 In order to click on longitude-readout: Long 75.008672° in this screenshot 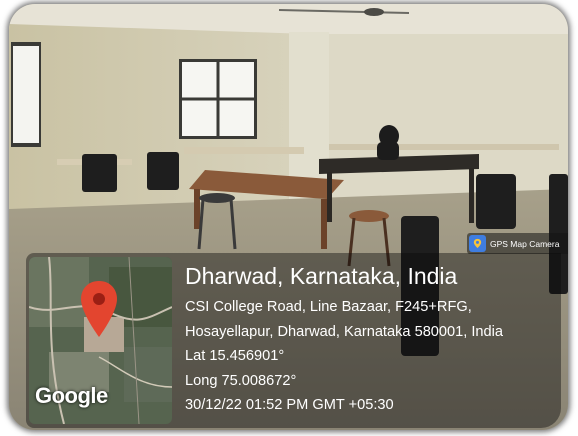, I will do `click(241, 380)`.